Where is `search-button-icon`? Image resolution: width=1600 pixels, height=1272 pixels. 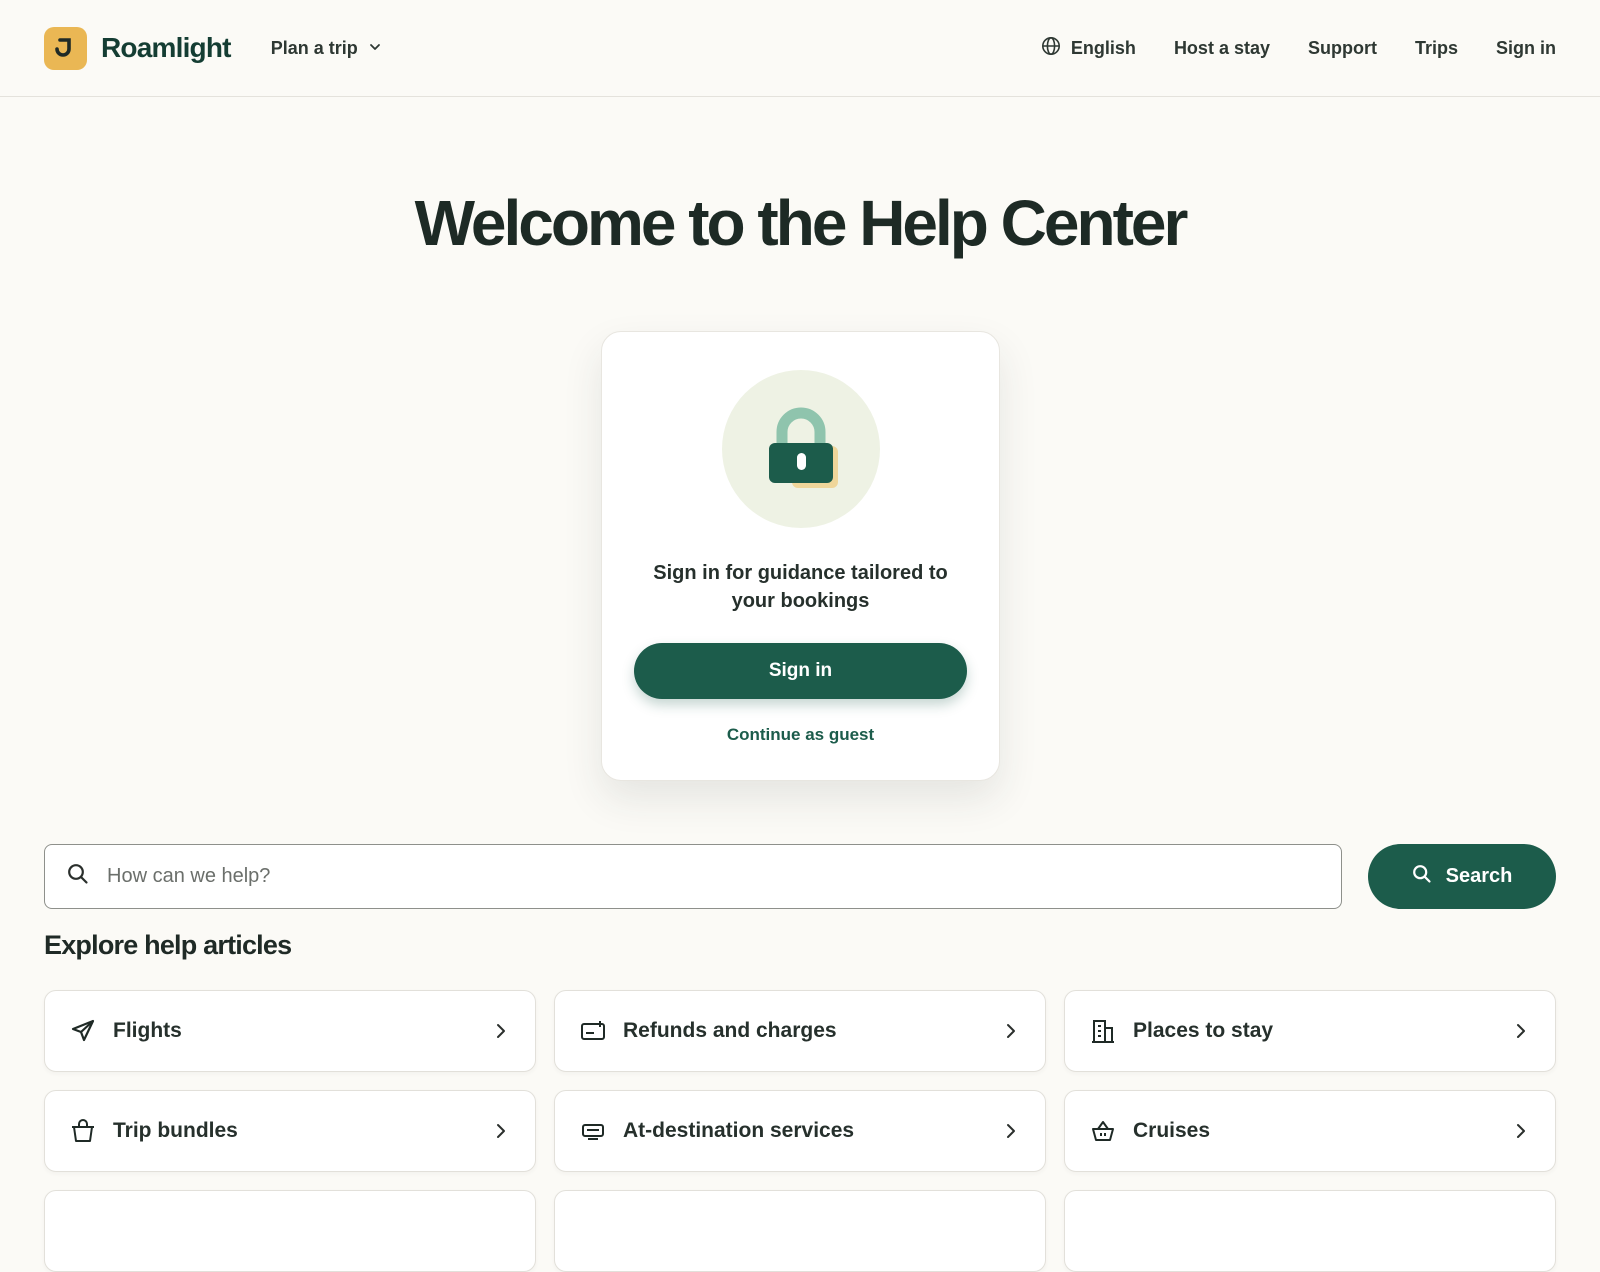
search-button-icon is located at coordinates (1422, 877).